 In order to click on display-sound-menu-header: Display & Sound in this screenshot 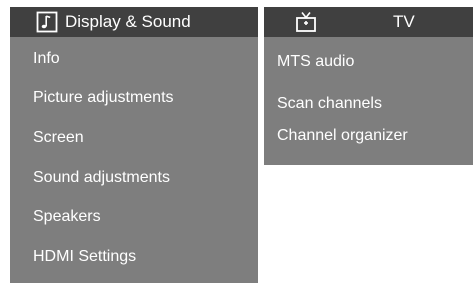, I will do `click(134, 22)`.